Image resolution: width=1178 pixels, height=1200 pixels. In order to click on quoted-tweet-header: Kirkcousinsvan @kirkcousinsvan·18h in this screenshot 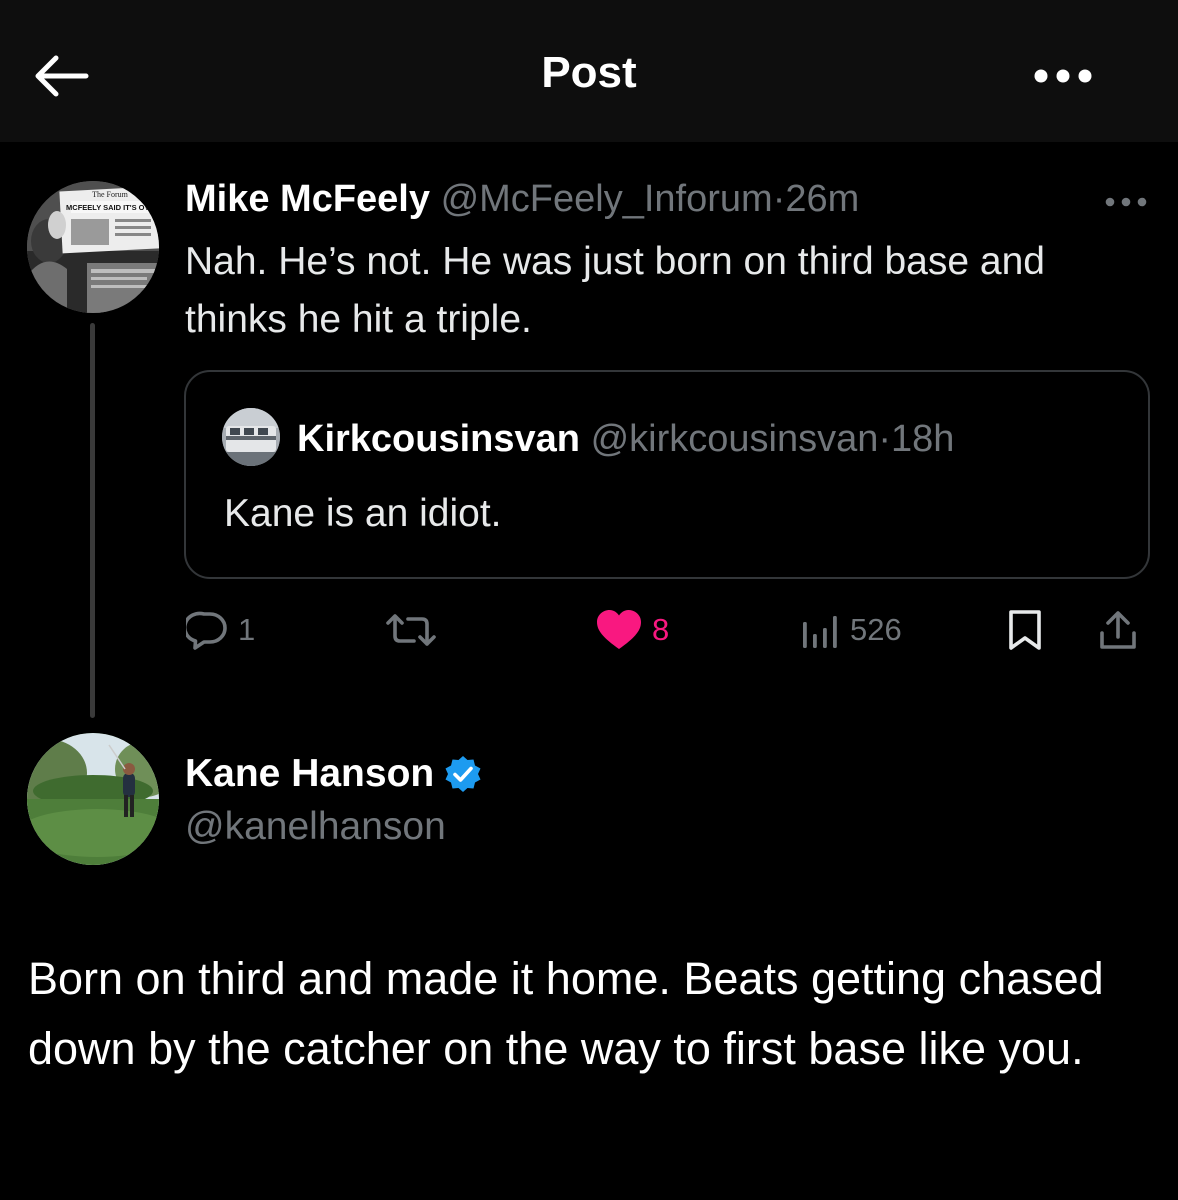, I will do `click(625, 439)`.